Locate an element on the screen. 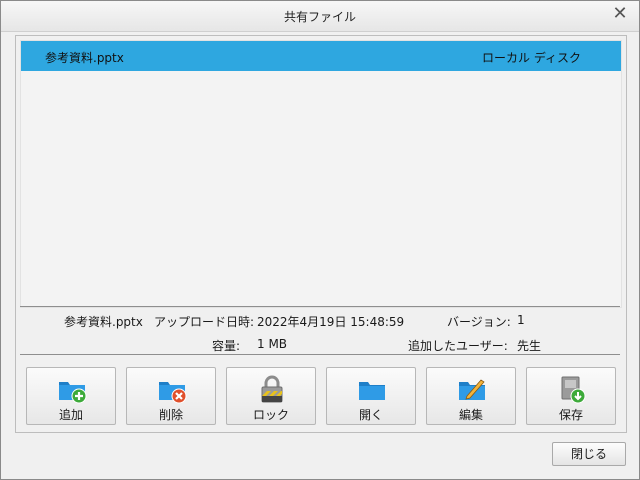  details-bottom-divider is located at coordinates (320, 354).